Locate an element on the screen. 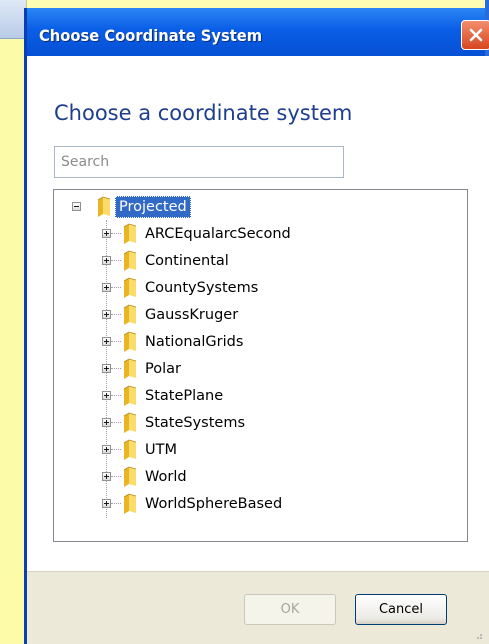  dialog-footer: OK Cancel is located at coordinates (258, 607).